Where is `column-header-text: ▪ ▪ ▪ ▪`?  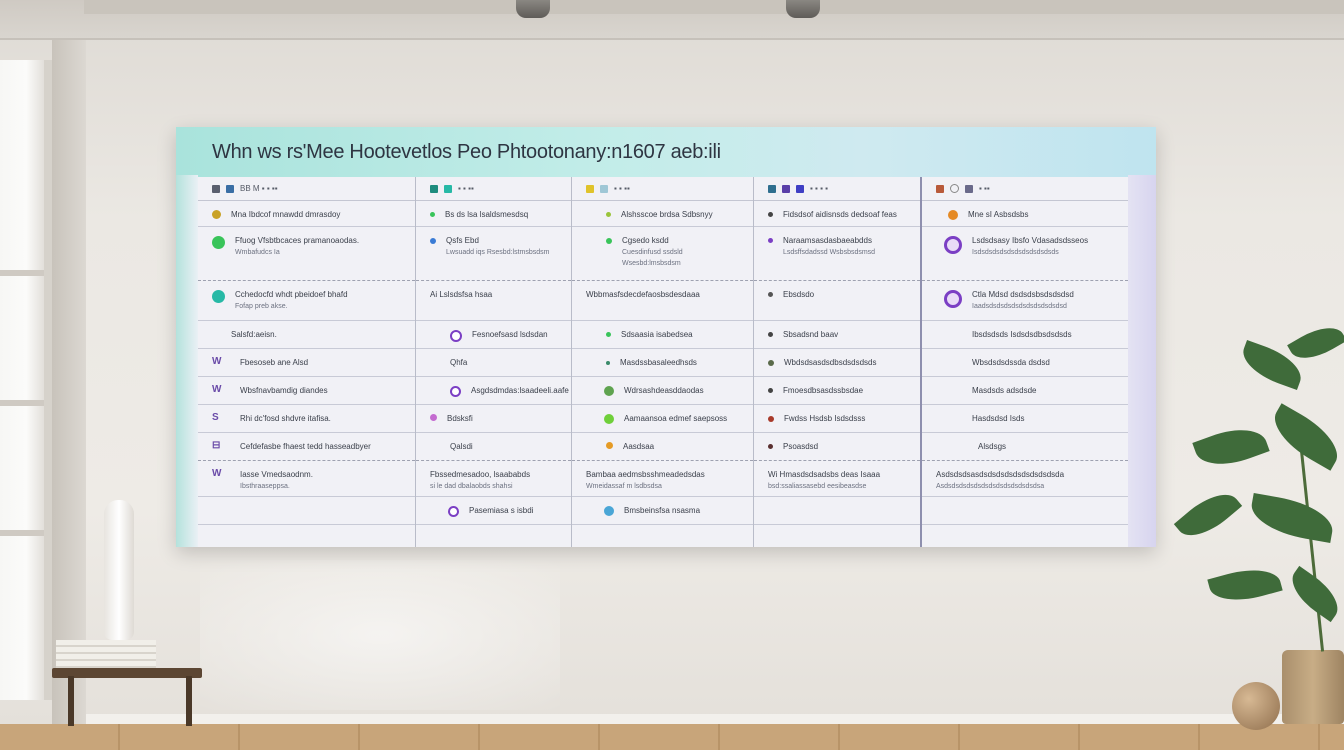
column-header-text: ▪ ▪ ▪ ▪ is located at coordinates (819, 188).